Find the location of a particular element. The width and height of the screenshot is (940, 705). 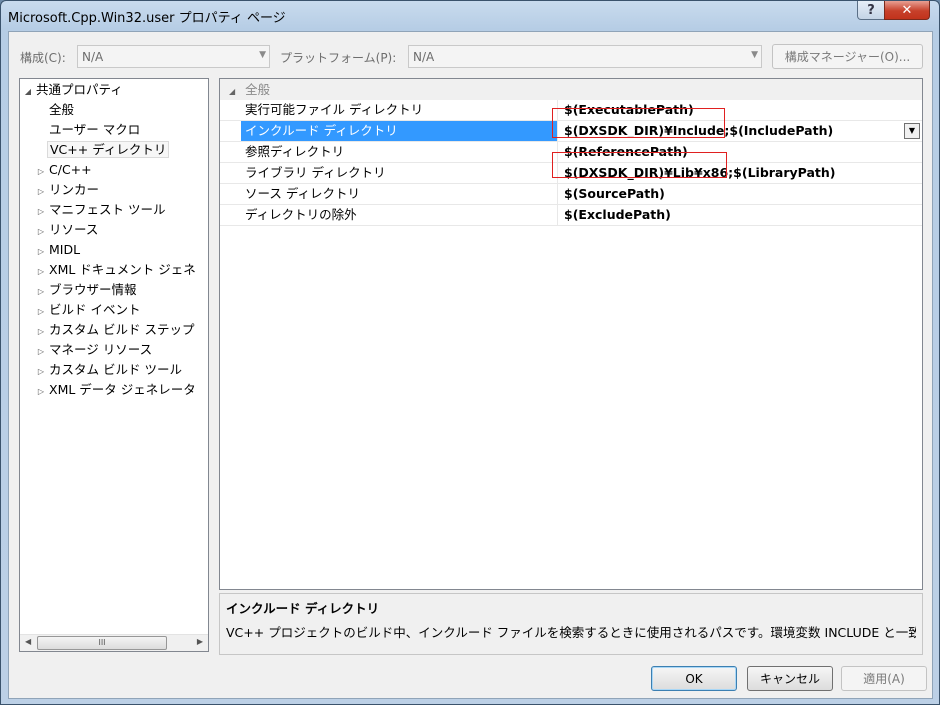

tree-item: ▷ リソース is located at coordinates (67, 231).